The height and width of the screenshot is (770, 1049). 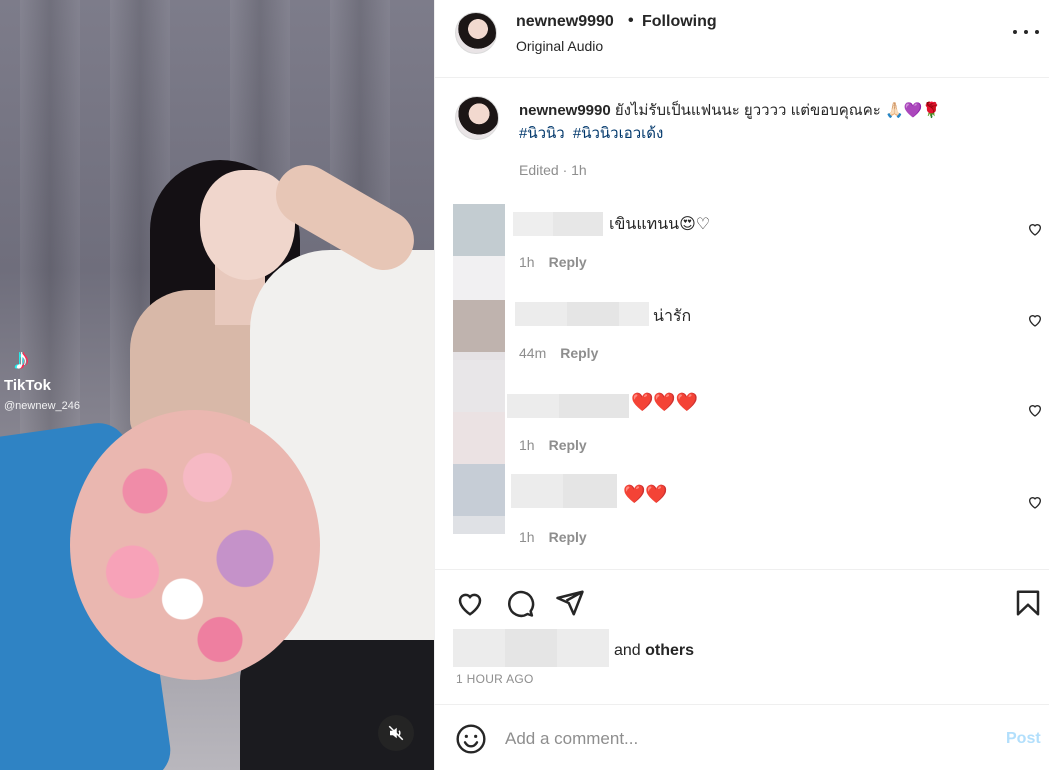 What do you see at coordinates (679, 22) in the screenshot?
I see `following-button: Following` at bounding box center [679, 22].